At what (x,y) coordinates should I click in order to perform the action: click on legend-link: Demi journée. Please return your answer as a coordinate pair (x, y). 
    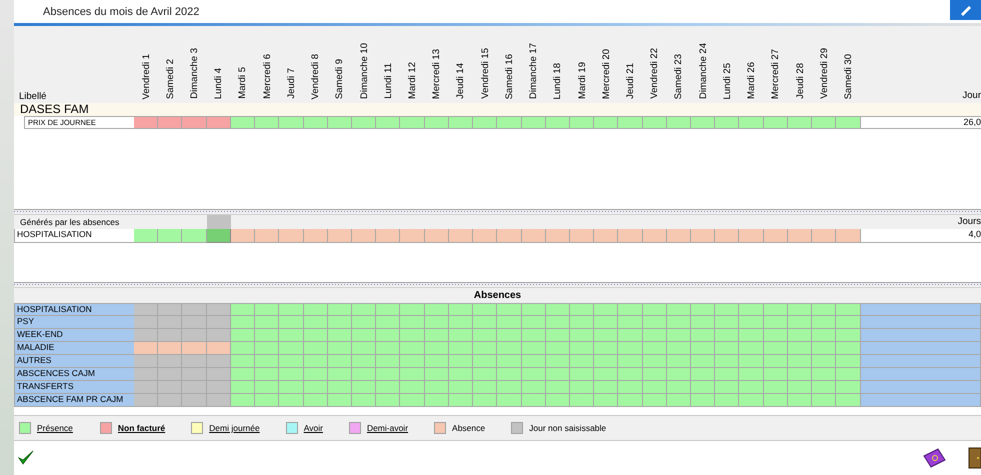
    Looking at the image, I should click on (234, 428).